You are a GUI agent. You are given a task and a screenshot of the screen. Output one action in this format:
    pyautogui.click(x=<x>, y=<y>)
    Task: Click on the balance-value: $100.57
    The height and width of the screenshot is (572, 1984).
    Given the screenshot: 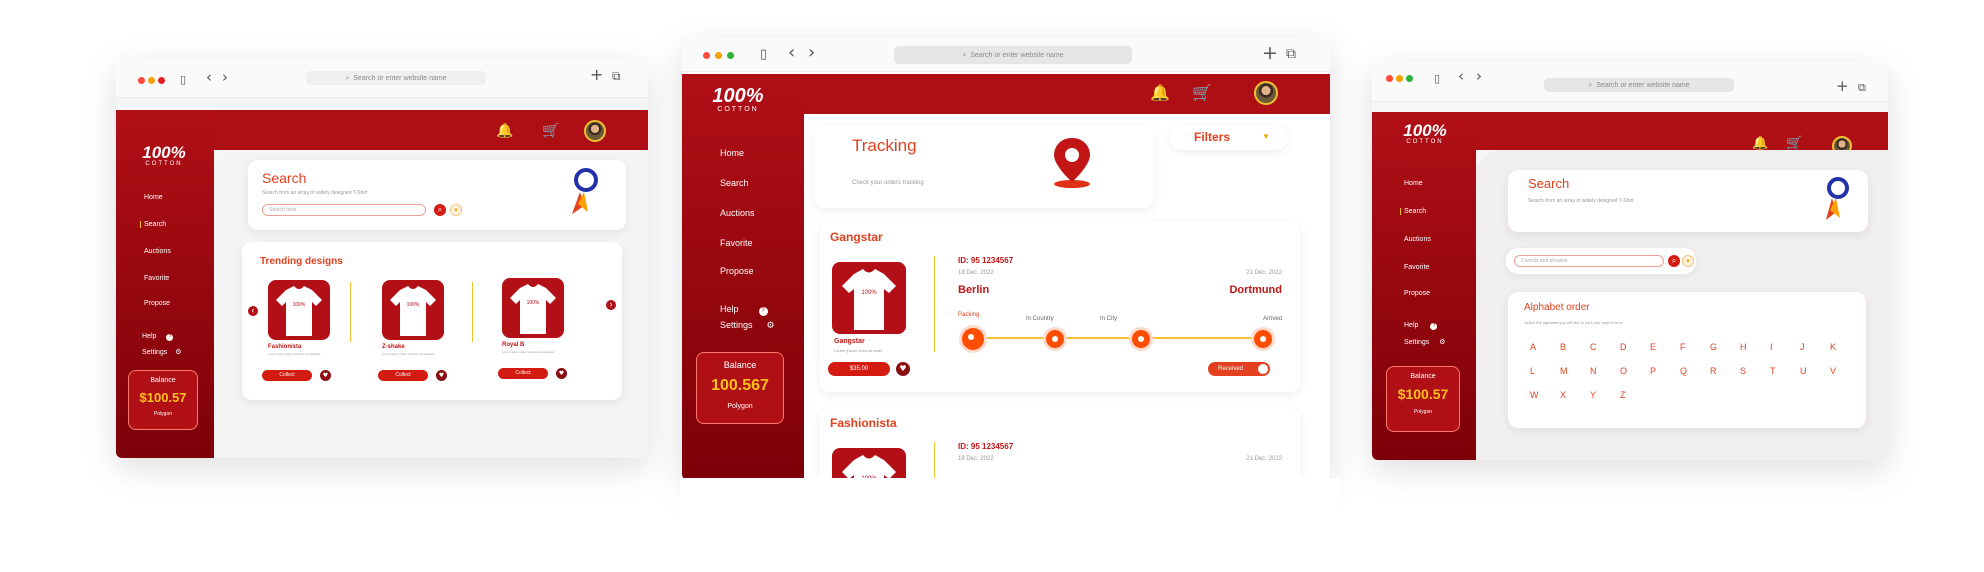 What is the action you would take?
    pyautogui.click(x=163, y=397)
    